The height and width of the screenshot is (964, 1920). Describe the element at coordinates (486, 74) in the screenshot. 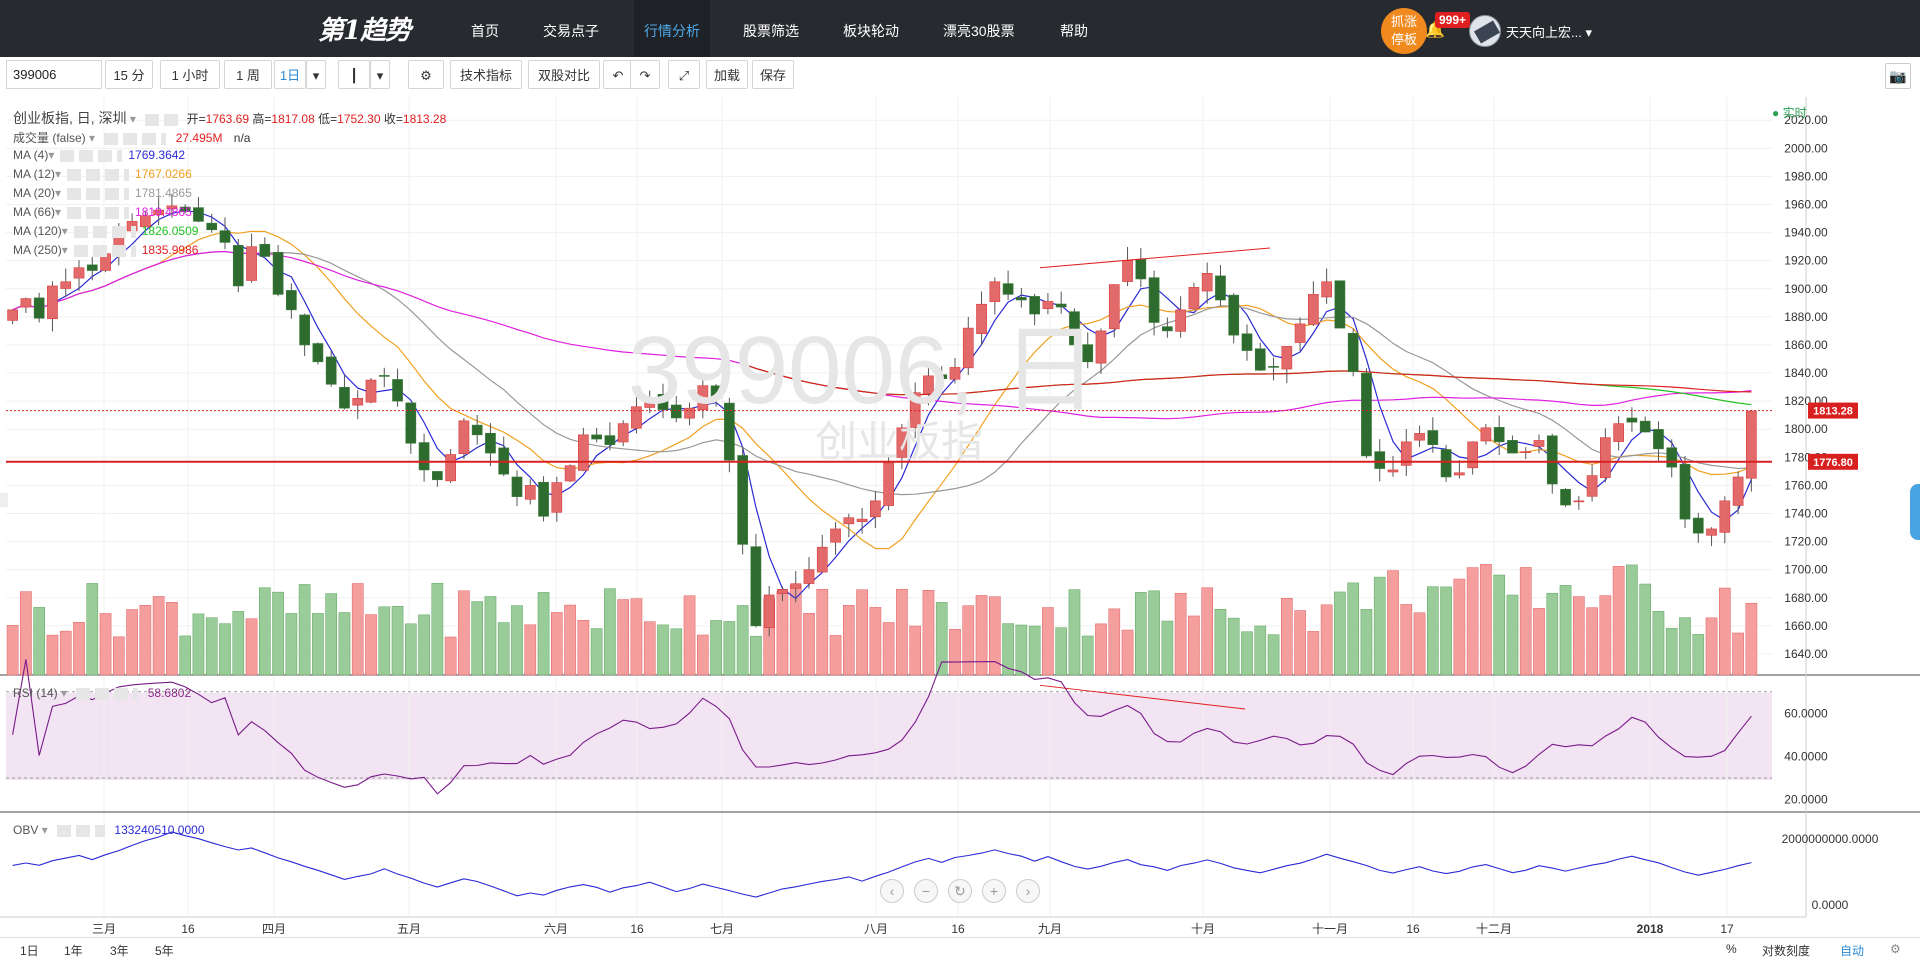

I see `indicators-button: 技术指标` at that location.